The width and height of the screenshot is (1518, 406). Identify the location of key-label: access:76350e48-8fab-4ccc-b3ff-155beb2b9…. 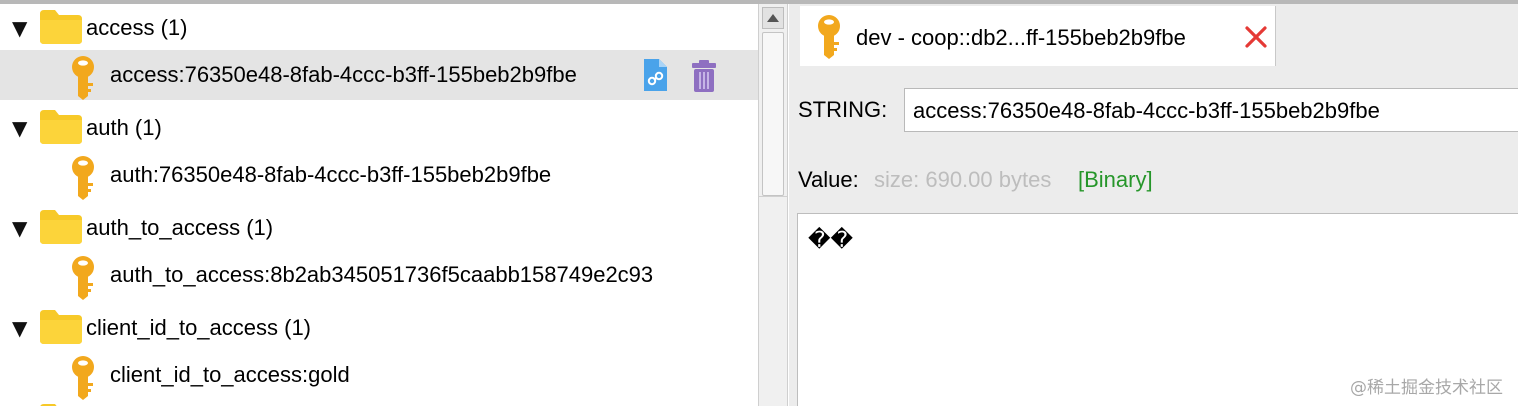
(343, 74).